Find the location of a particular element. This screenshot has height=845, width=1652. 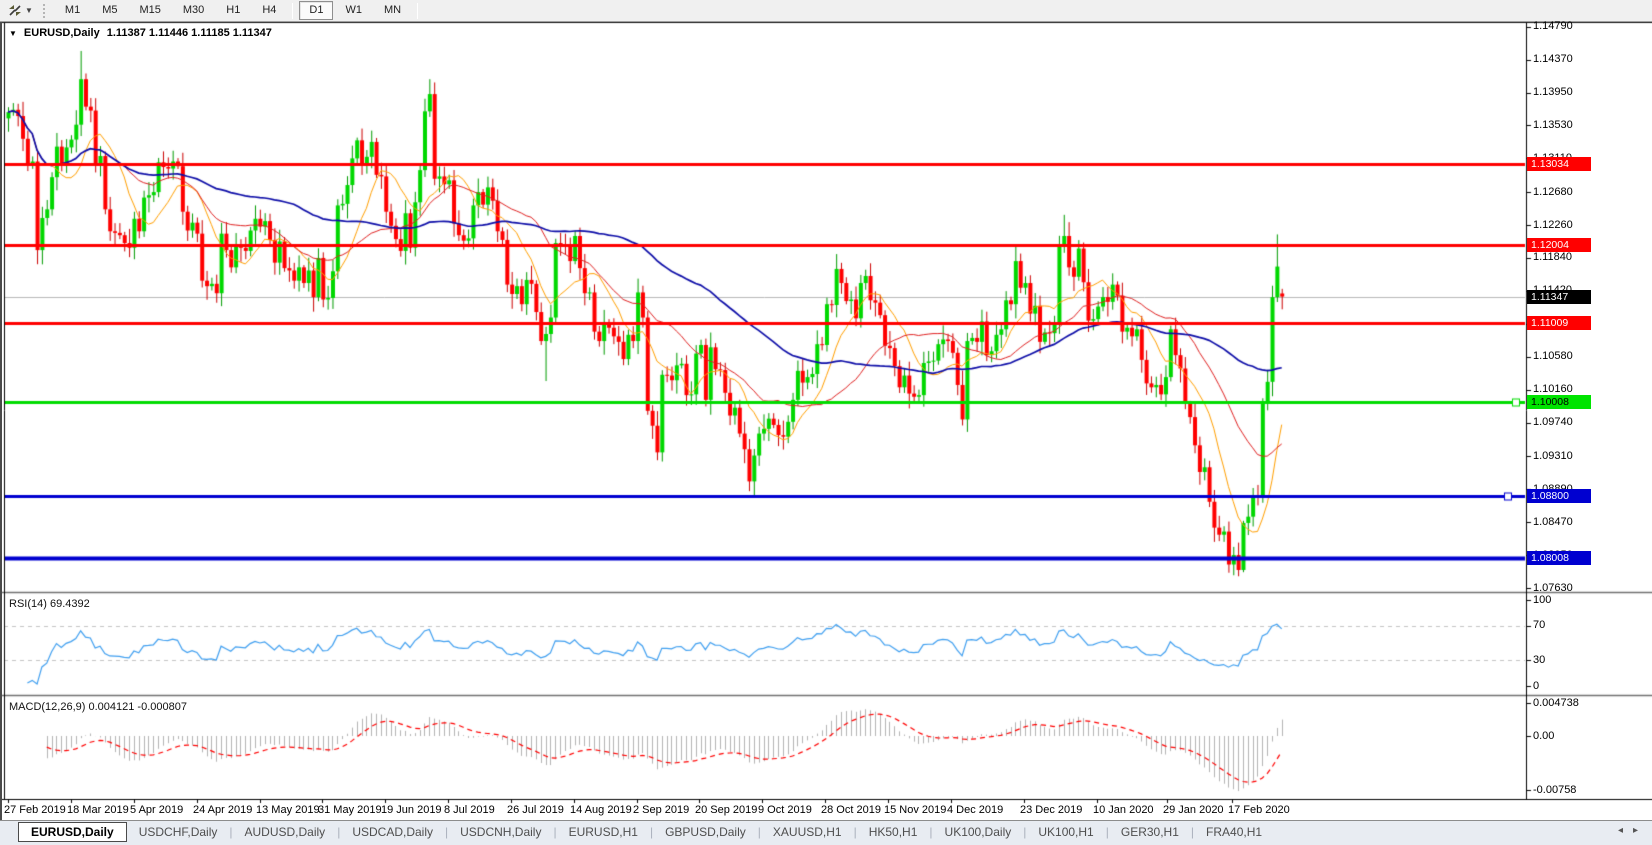

period-toolbar: ▼ M1 M5 M15 M30 H1 H4 D1 W1 MN is located at coordinates (826, 11).